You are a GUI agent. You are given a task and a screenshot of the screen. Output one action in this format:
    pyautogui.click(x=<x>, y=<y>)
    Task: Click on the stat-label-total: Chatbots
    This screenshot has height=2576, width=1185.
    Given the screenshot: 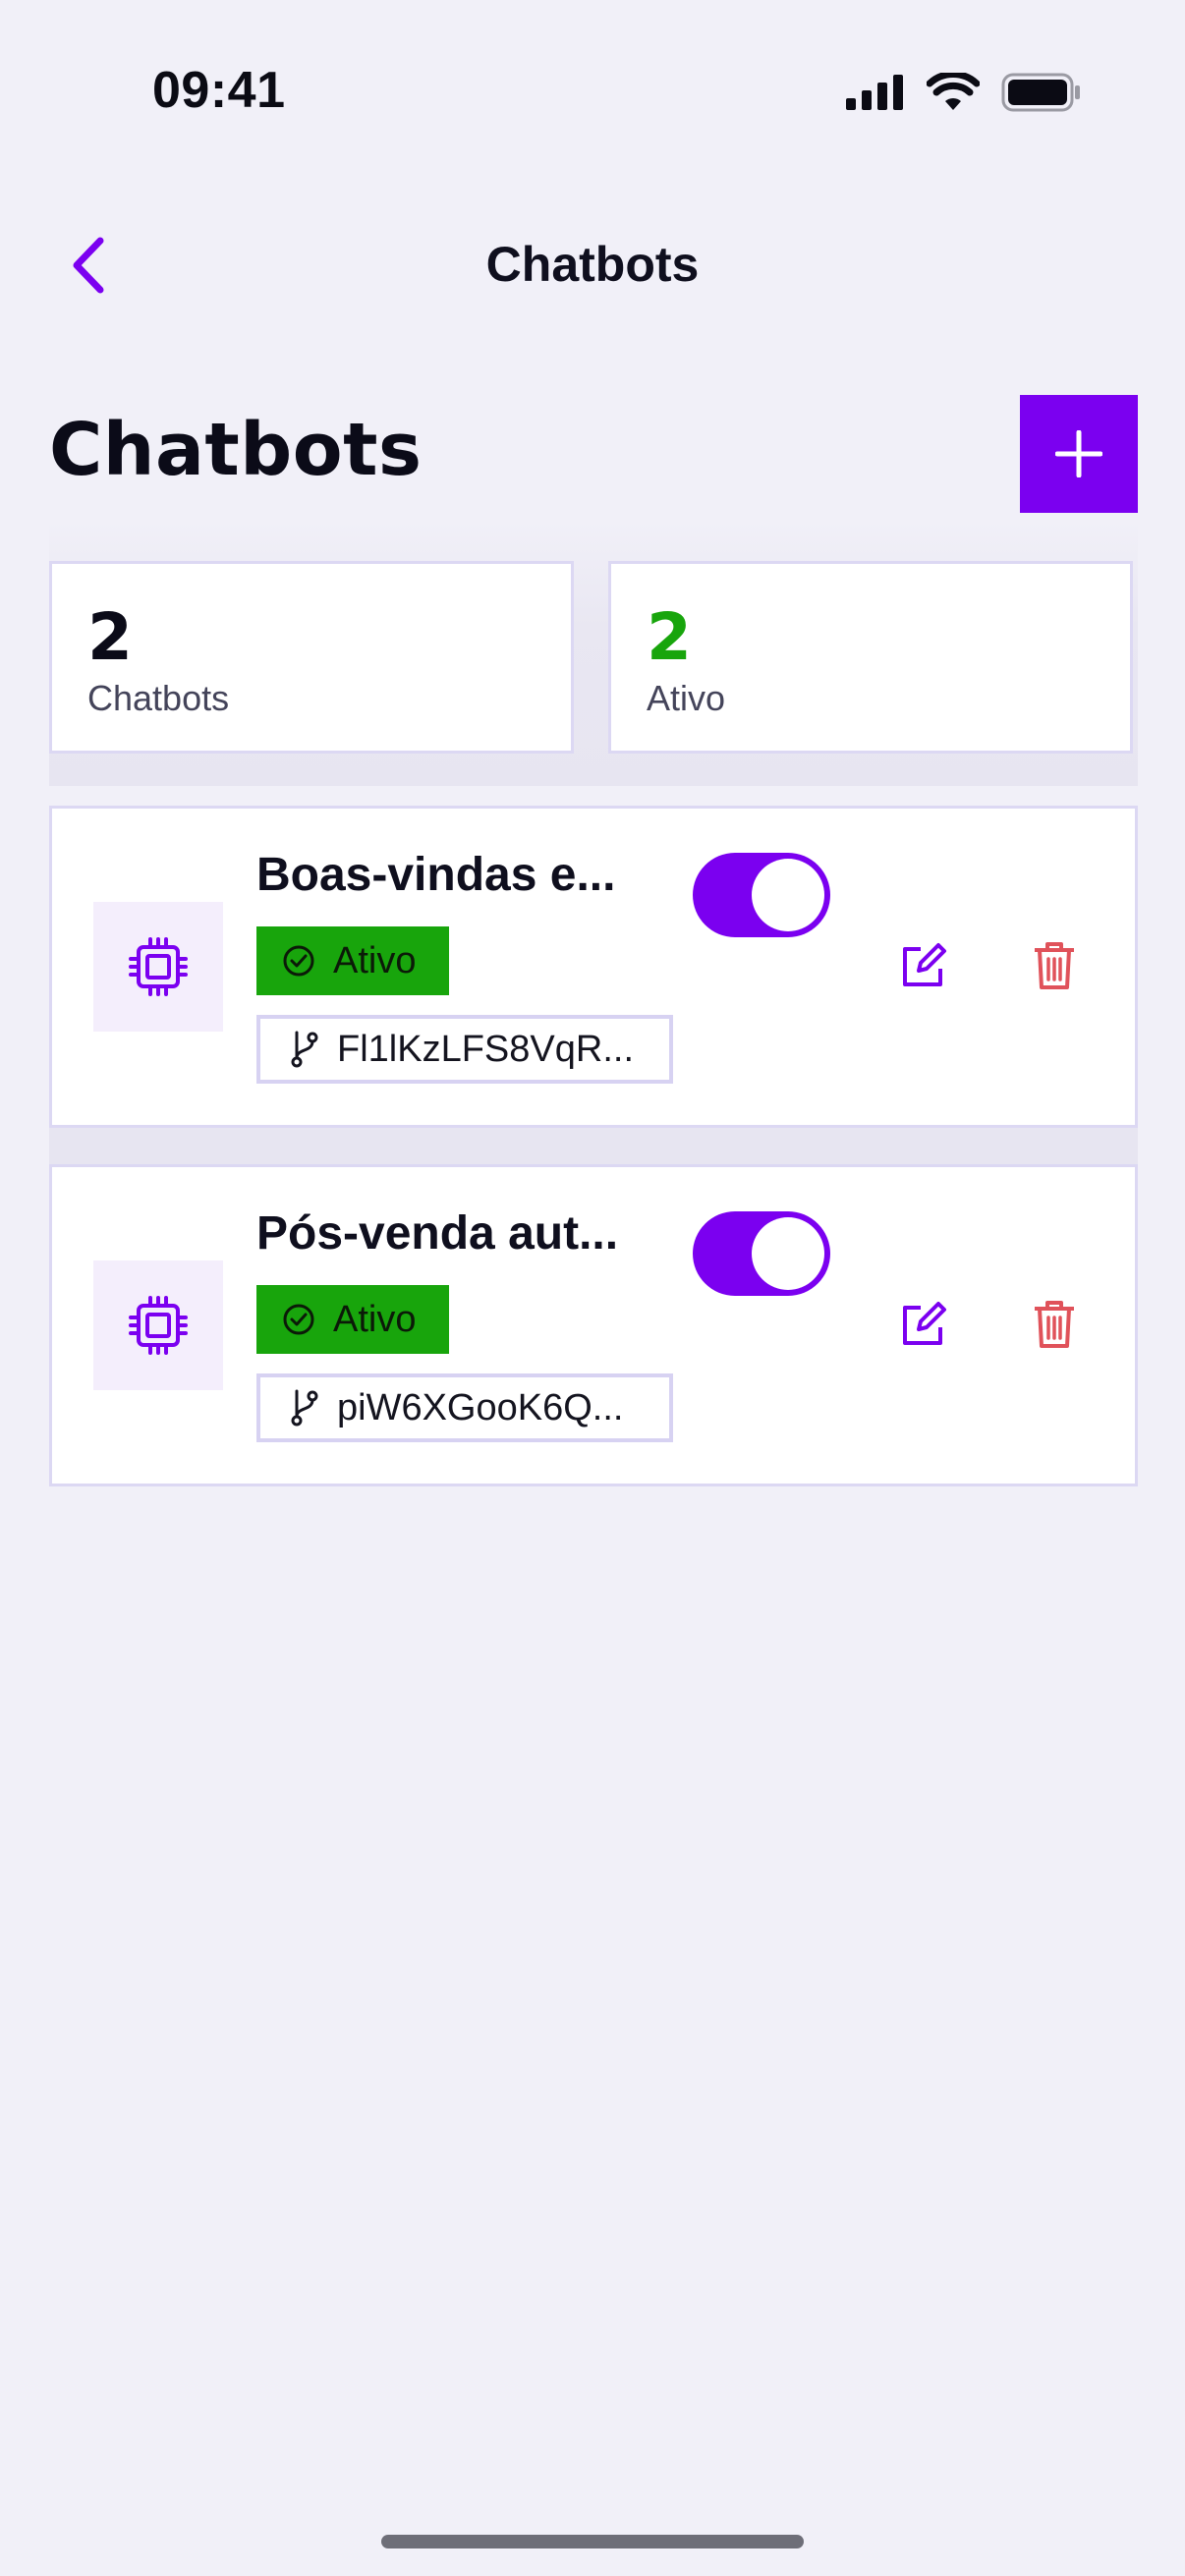 What is the action you would take?
    pyautogui.click(x=159, y=698)
    